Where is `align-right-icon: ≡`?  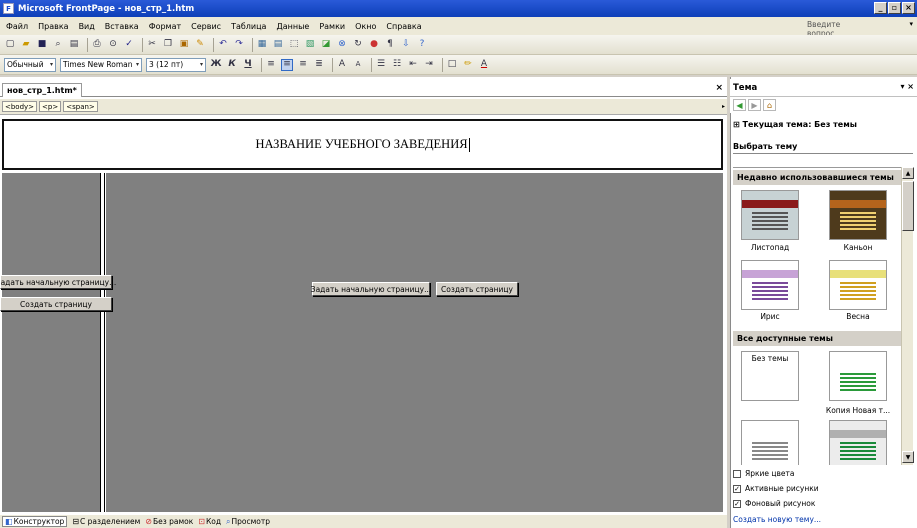
align-right-icon: ≡ is located at coordinates (303, 65).